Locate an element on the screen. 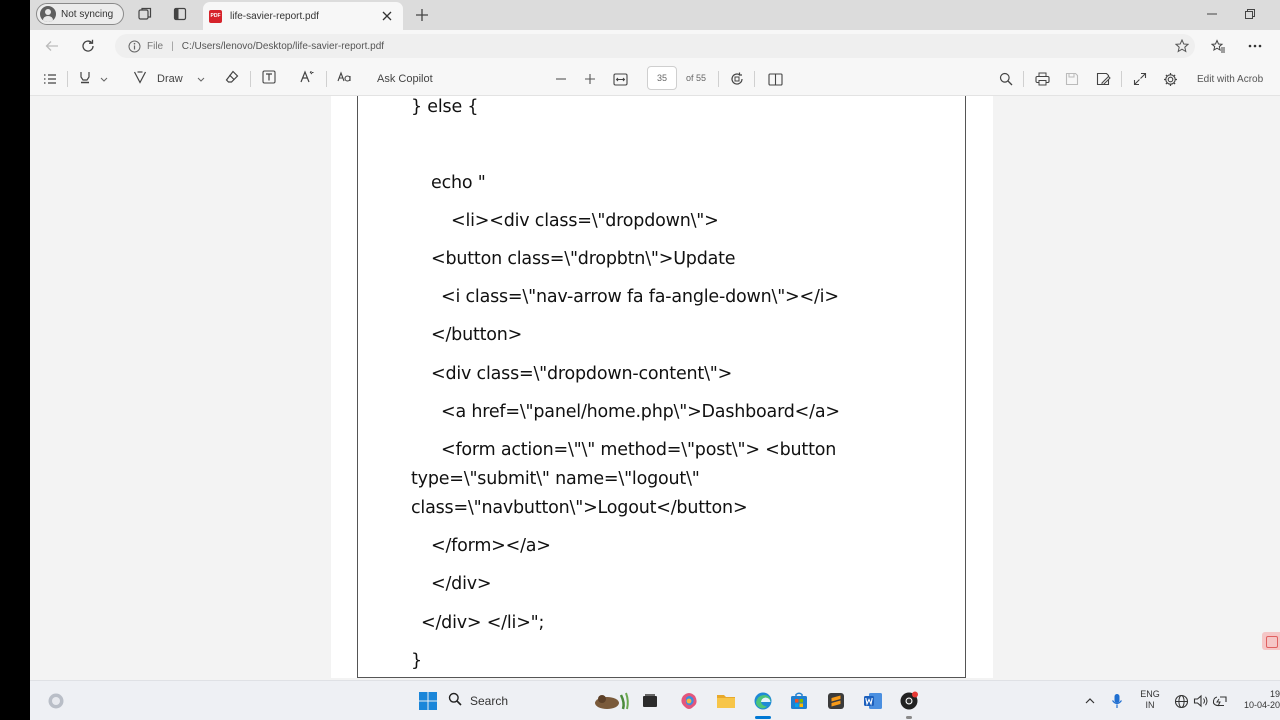  code-line: class=\"navbutton\">Logout</button> is located at coordinates (579, 508).